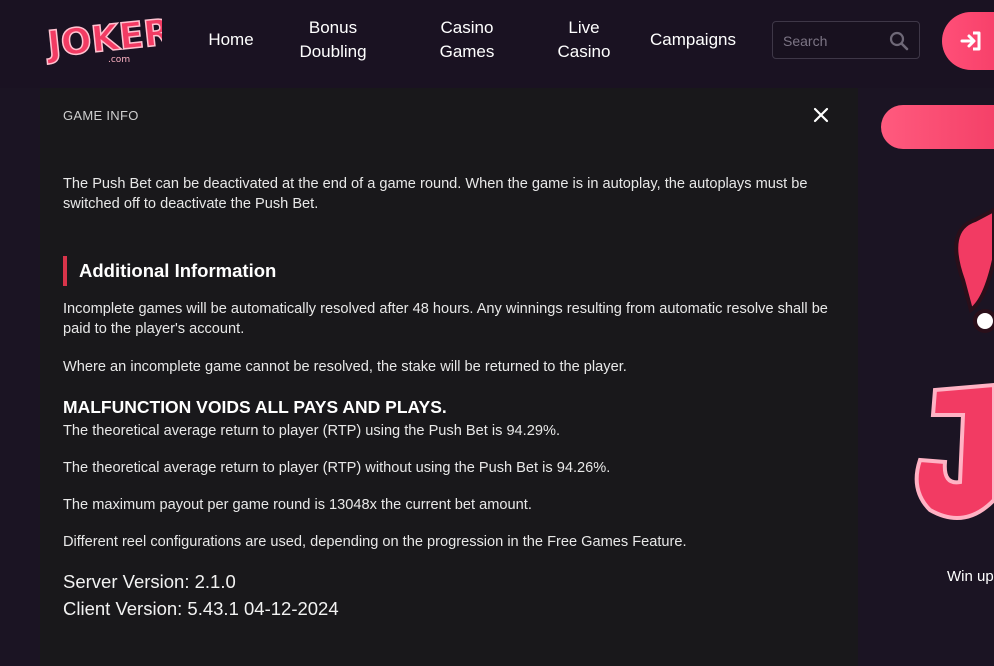 Image resolution: width=994 pixels, height=666 pixels. I want to click on close-icon, so click(821, 115).